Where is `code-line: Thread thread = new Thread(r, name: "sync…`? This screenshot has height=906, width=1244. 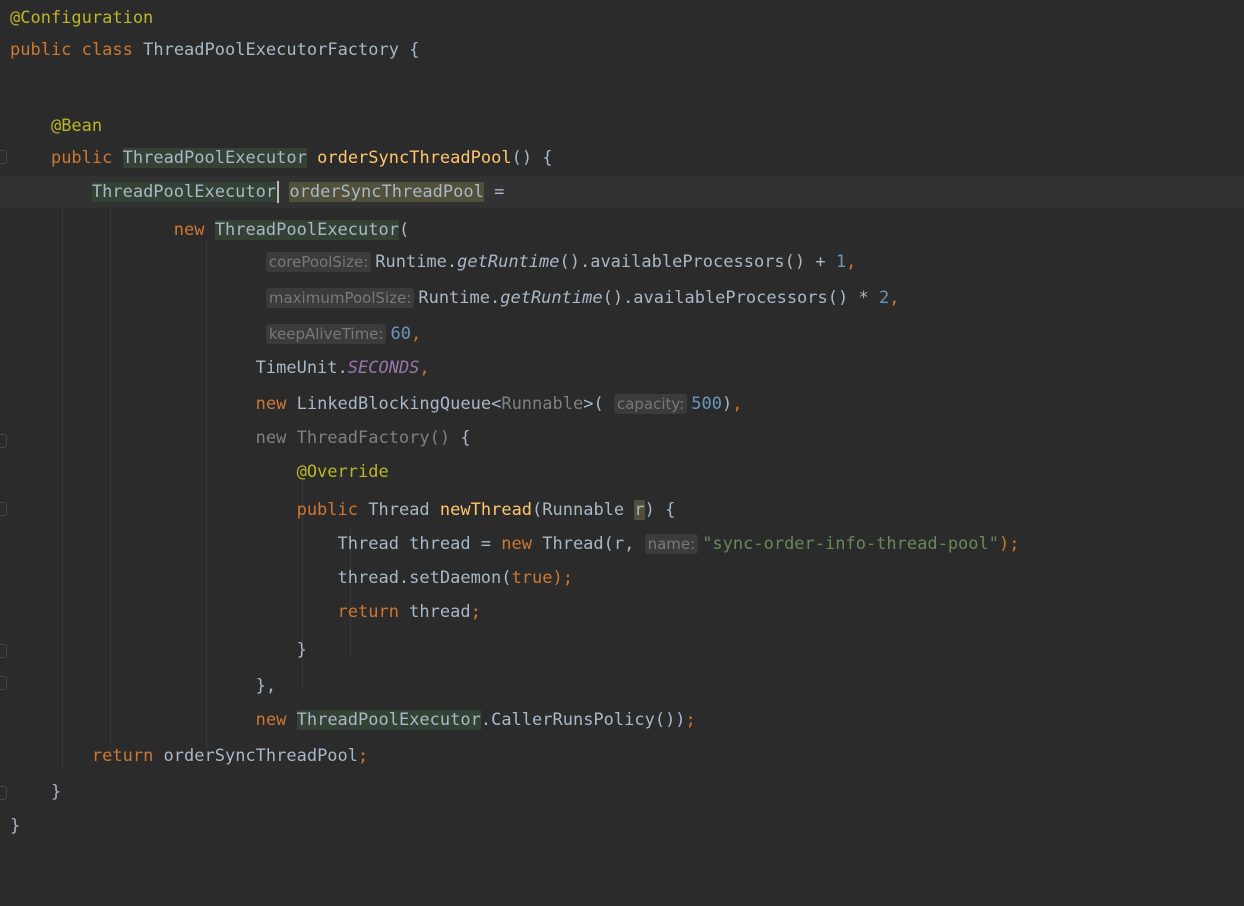
code-line: Thread thread = new Thread(r, name: "sync… is located at coordinates (622, 544).